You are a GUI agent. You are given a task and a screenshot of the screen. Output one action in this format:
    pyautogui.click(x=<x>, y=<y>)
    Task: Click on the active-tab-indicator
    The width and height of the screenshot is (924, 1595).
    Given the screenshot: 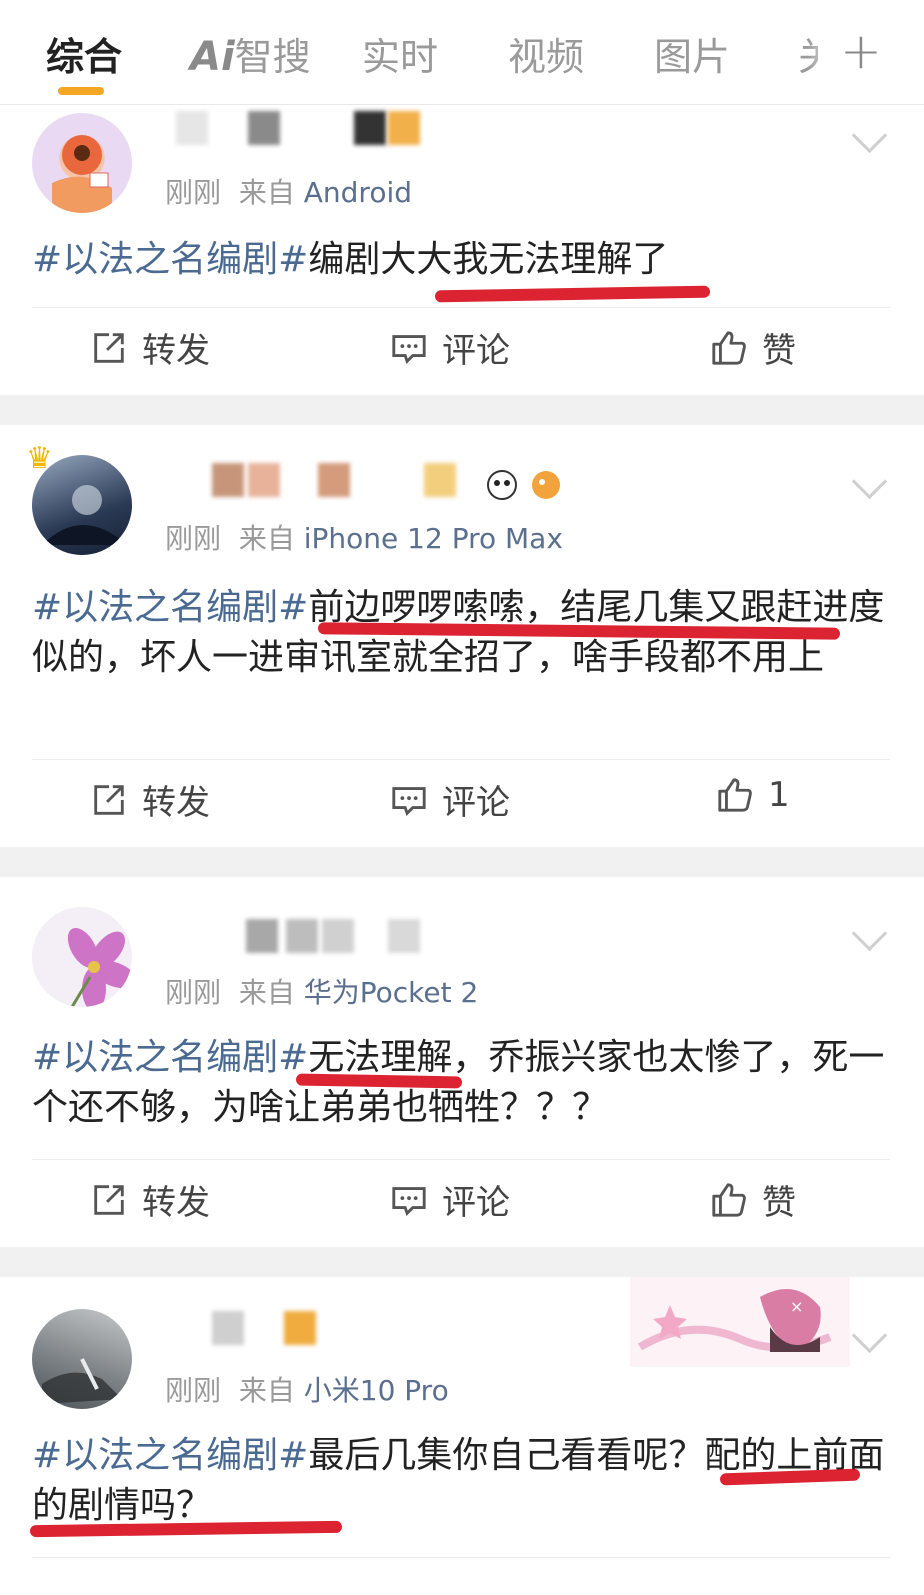 What is the action you would take?
    pyautogui.click(x=81, y=91)
    